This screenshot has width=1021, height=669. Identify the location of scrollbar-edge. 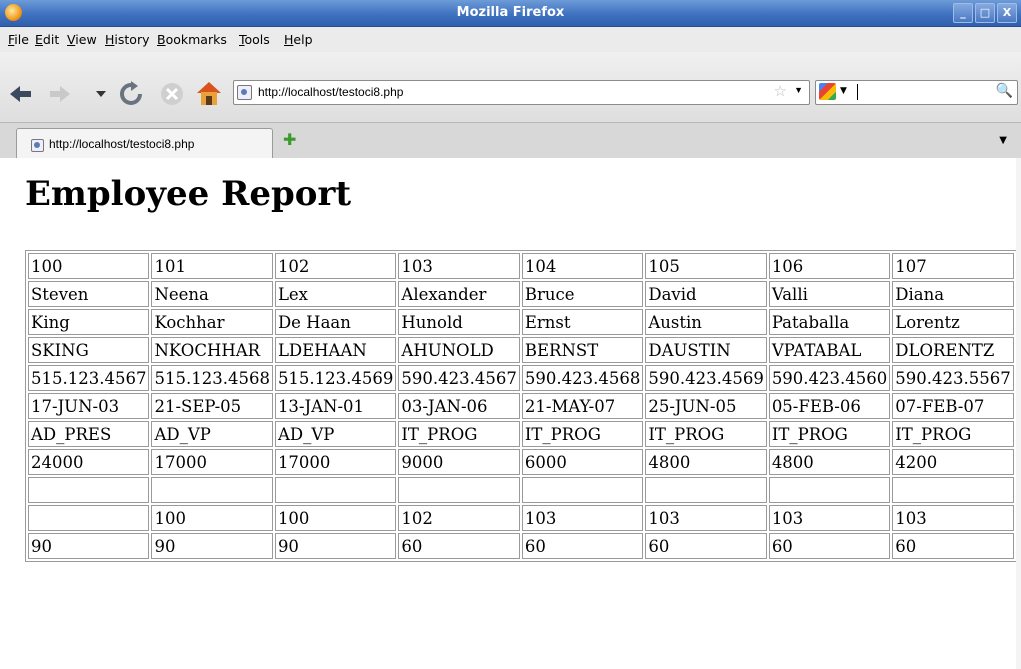
(1018, 413).